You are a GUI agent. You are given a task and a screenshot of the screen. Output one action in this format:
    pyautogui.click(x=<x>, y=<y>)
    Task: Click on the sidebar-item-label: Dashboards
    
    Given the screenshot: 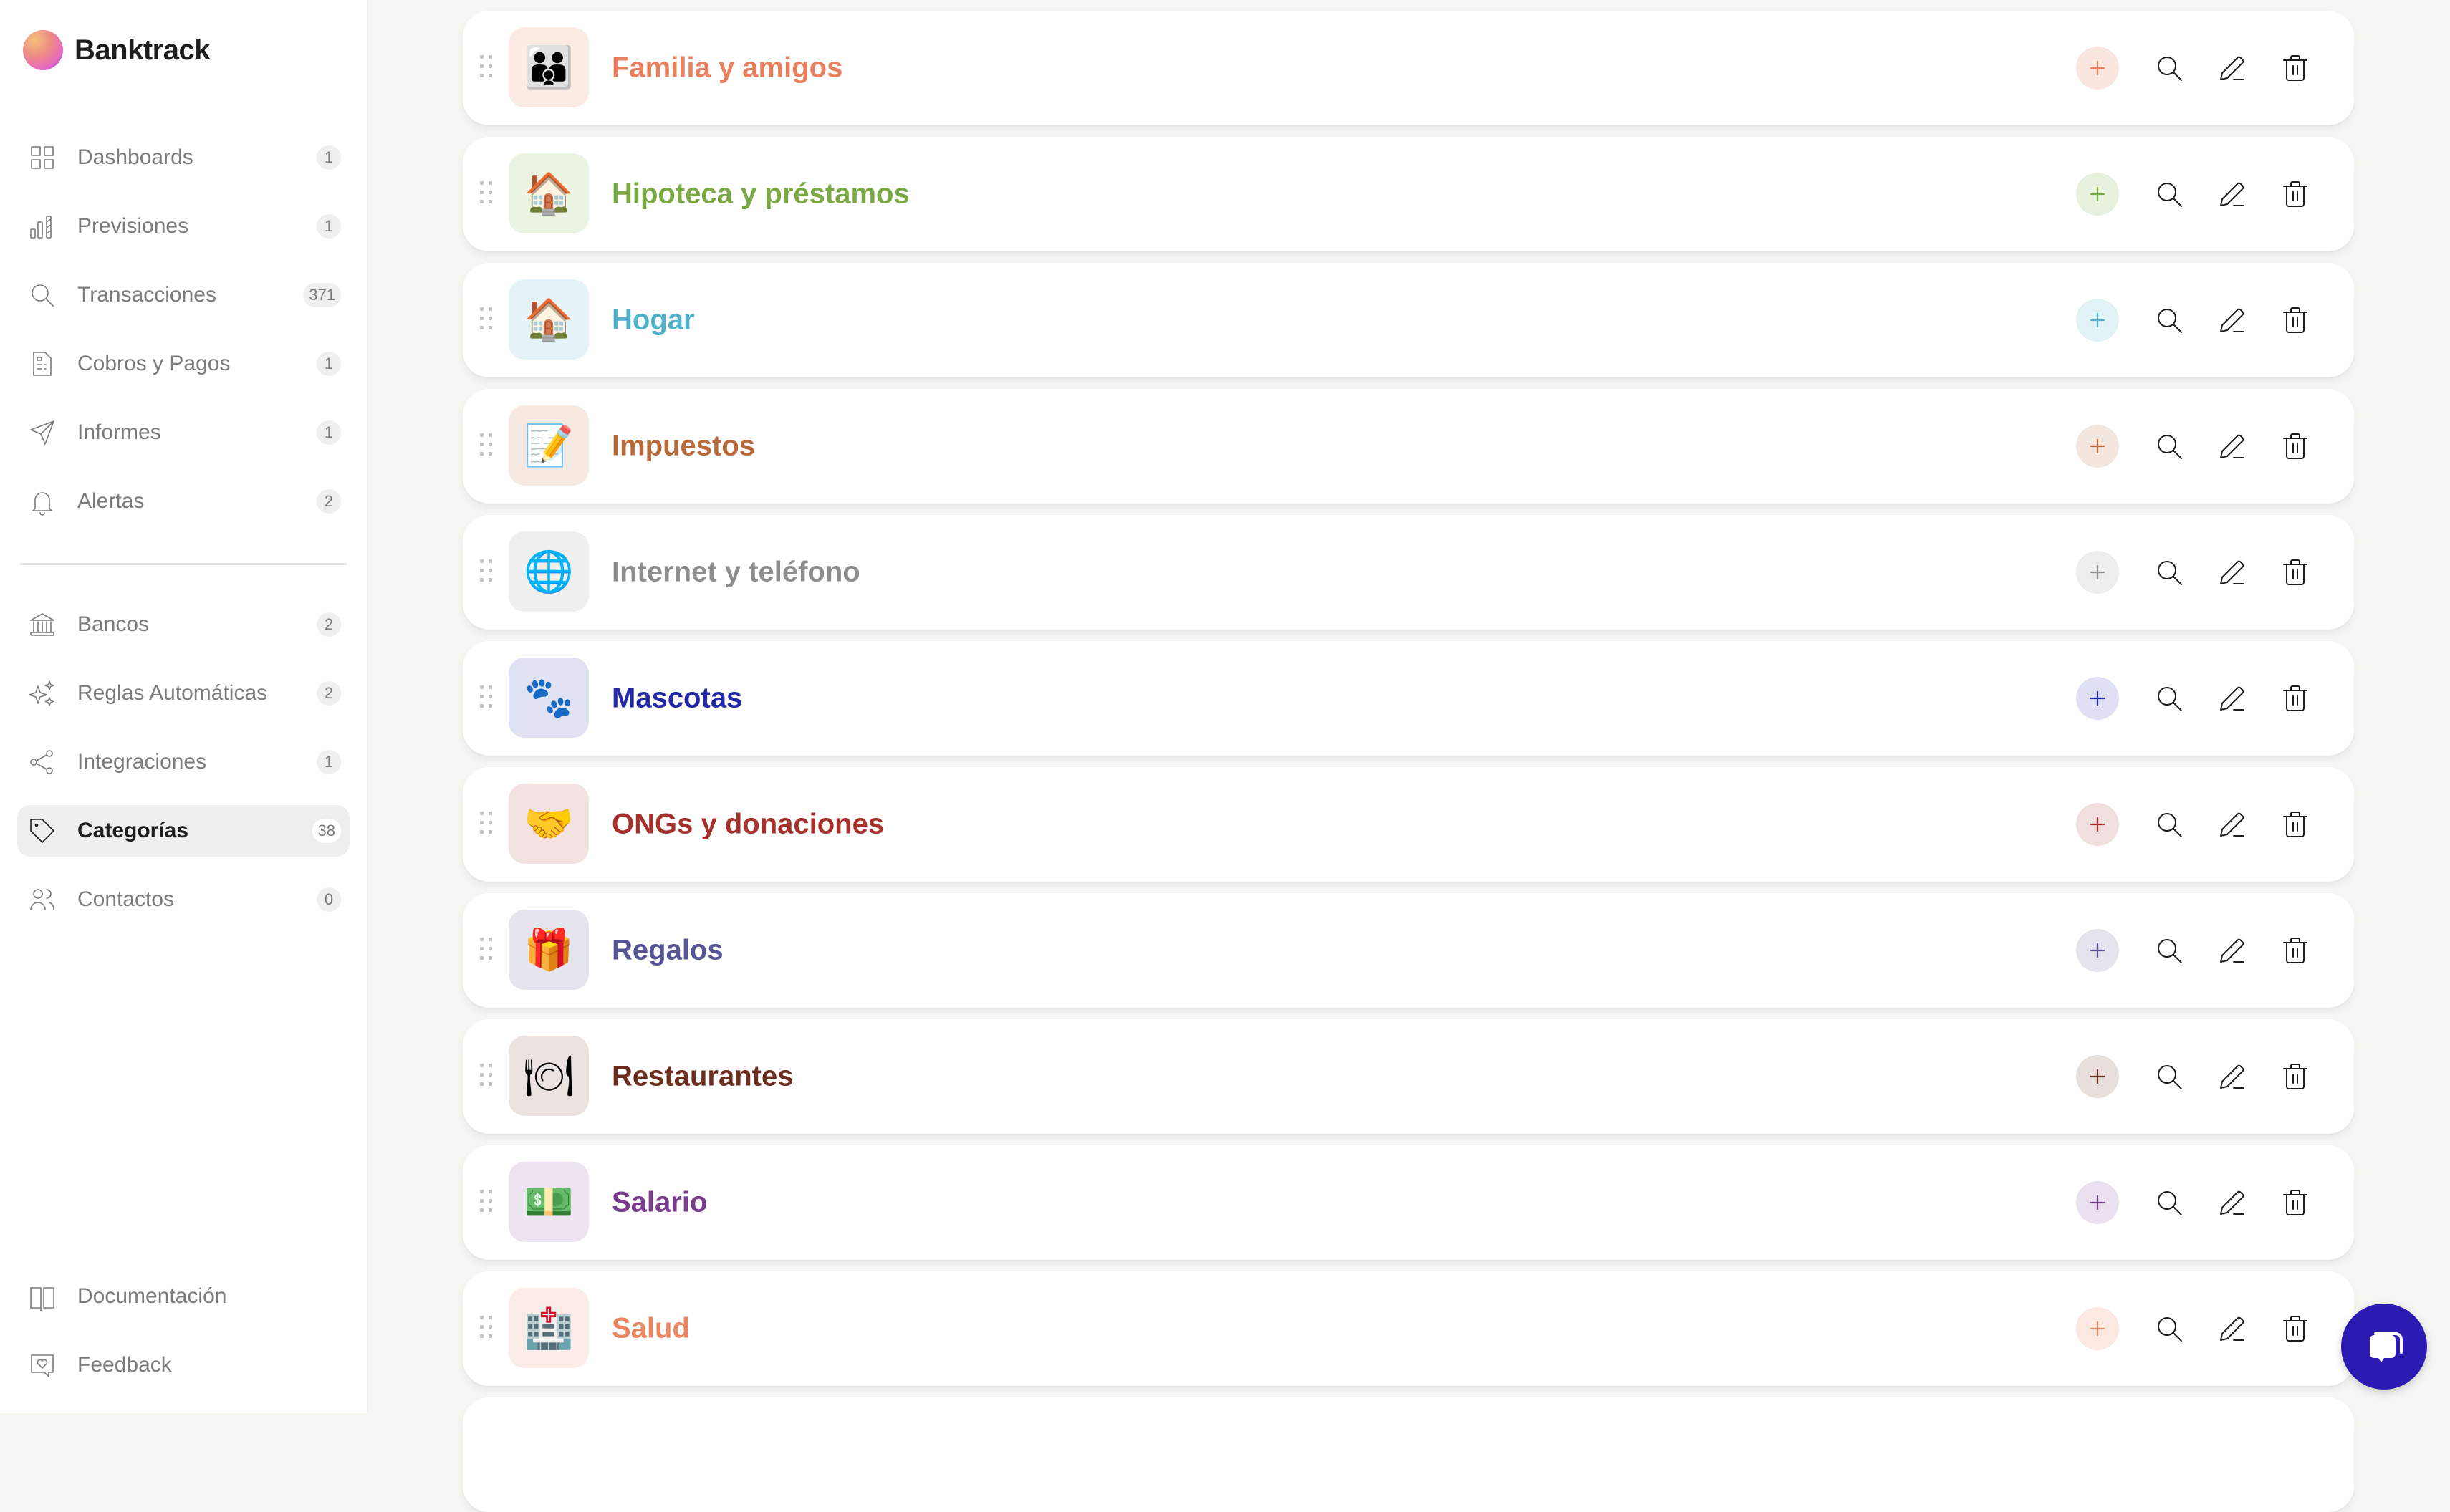 What is the action you would take?
    pyautogui.click(x=135, y=157)
    